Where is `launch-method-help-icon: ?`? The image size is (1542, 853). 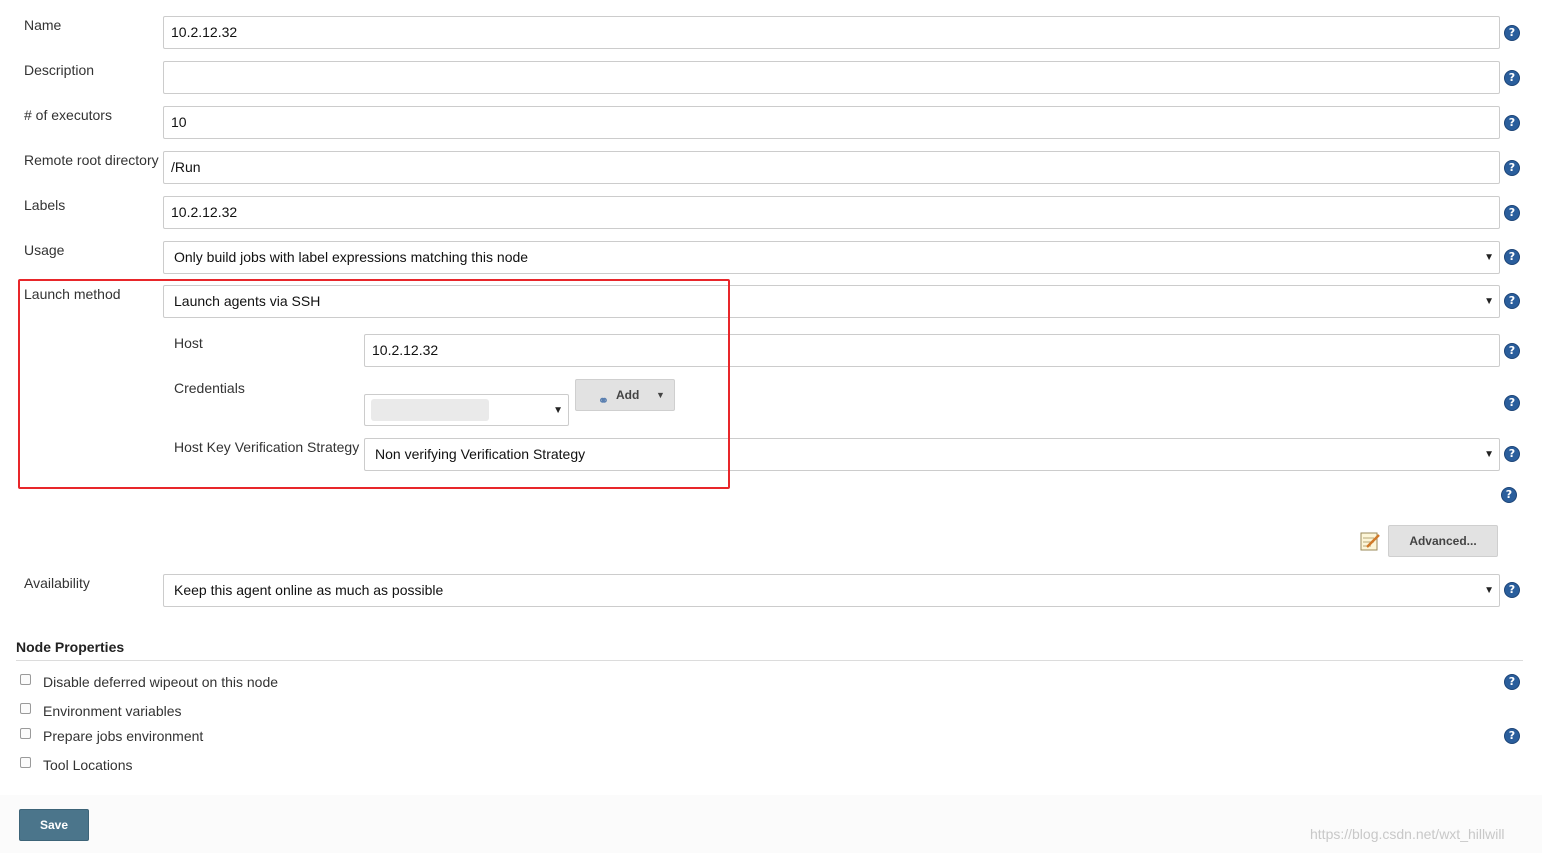 launch-method-help-icon: ? is located at coordinates (1512, 301).